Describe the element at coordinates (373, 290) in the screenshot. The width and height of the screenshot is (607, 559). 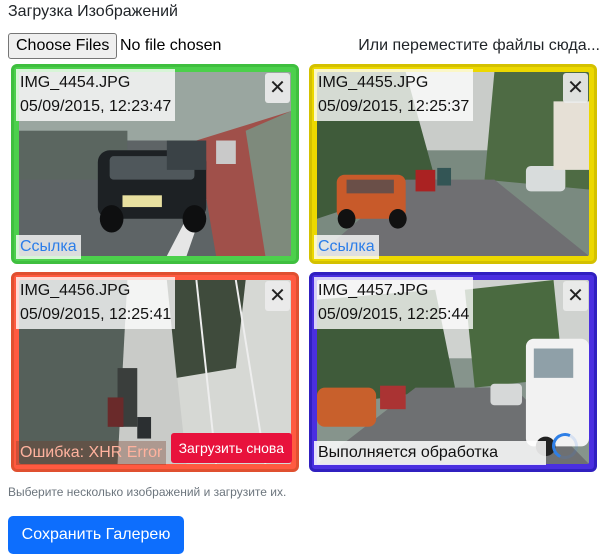
I see `image-filename: IMG_4457.JPG` at that location.